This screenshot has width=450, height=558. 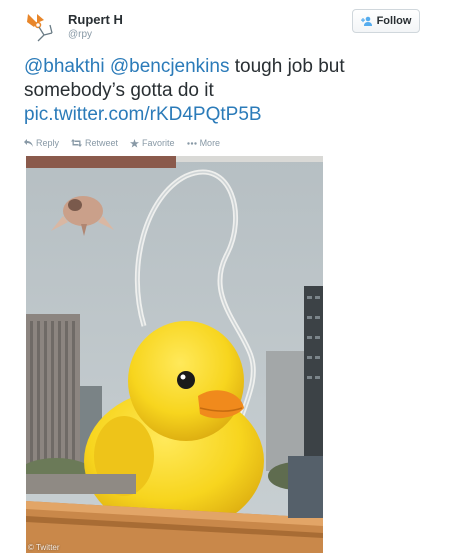 What do you see at coordinates (122, 143) in the screenshot?
I see `tweet-actions: Reply Retweet Favorite More` at bounding box center [122, 143].